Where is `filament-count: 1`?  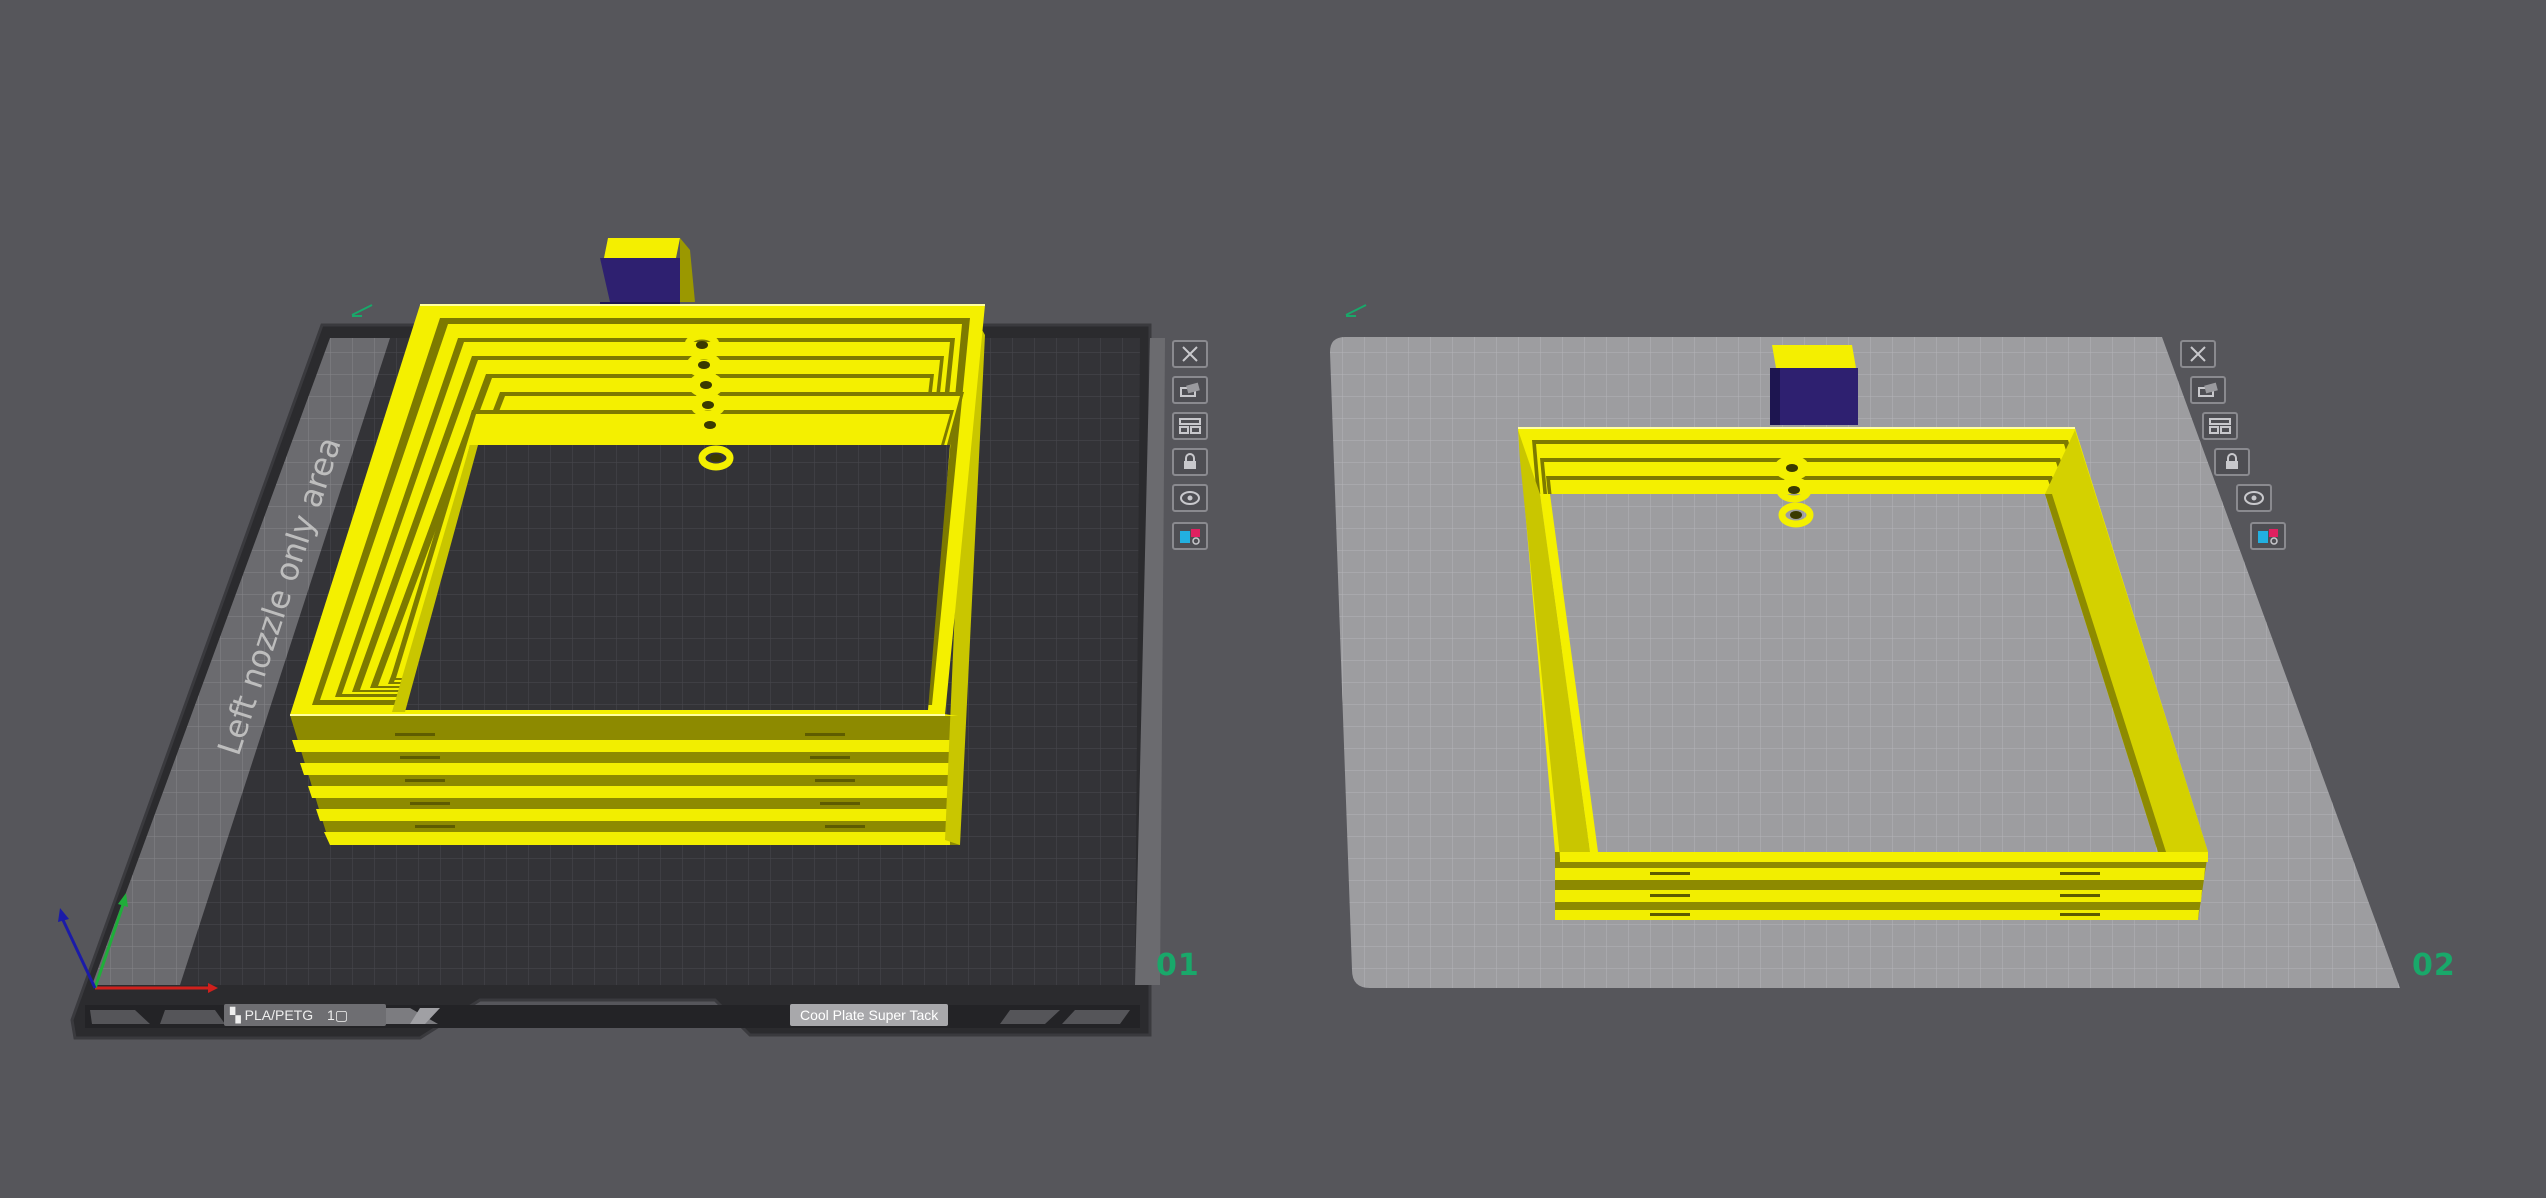 filament-count: 1 is located at coordinates (331, 1015).